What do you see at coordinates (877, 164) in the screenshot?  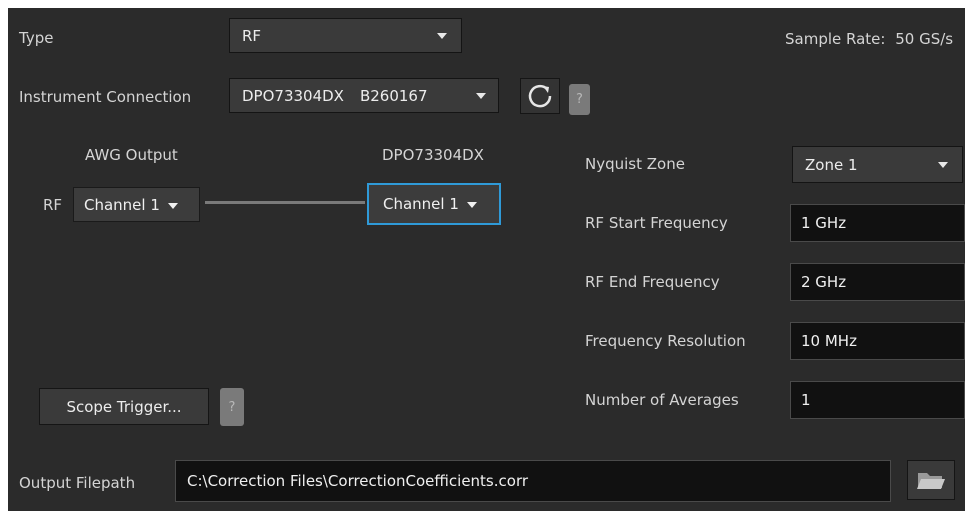 I see `nyquist-zone-dropdown: Zone 1` at bounding box center [877, 164].